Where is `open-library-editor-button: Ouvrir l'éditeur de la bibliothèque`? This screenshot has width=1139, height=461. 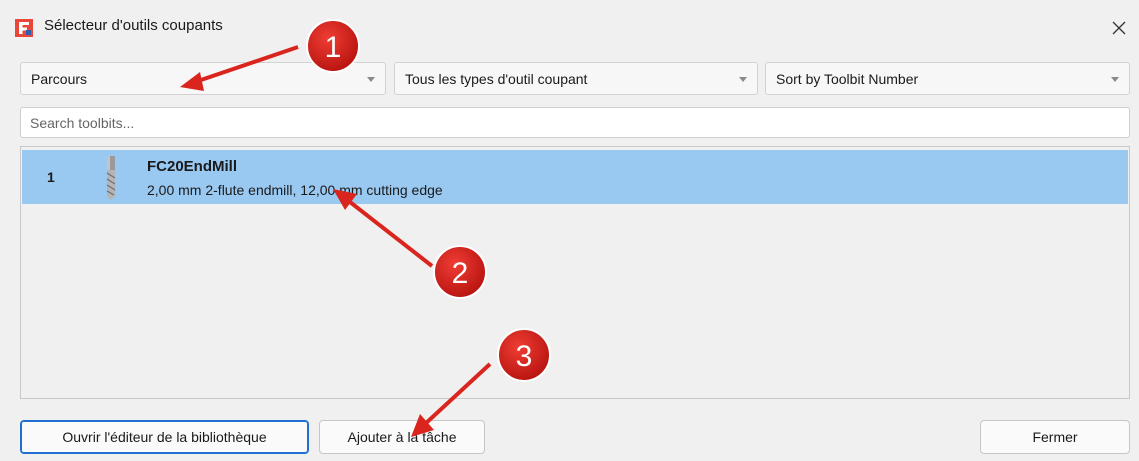
open-library-editor-button: Ouvrir l'éditeur de la bibliothèque is located at coordinates (164, 437).